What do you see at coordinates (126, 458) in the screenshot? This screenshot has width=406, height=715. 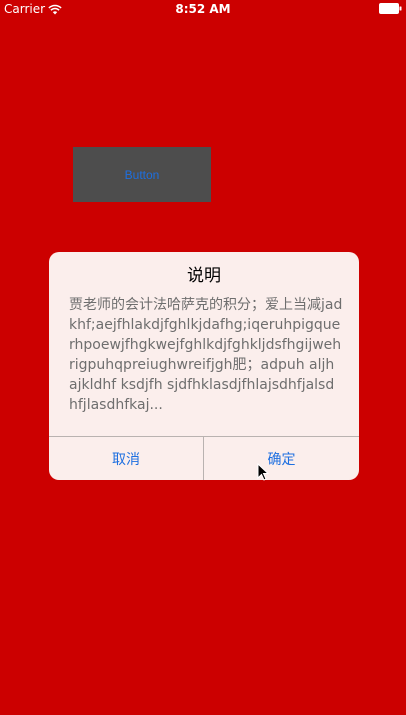 I see `cancel-button: 取消` at bounding box center [126, 458].